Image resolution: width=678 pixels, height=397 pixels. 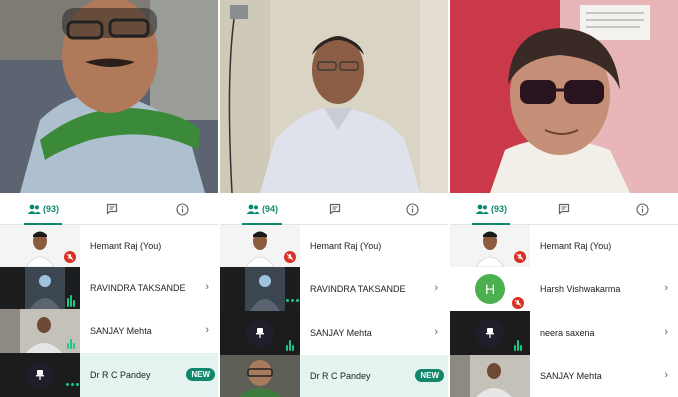 I want to click on participant-row: H Harsh Vishwakarma ›, so click(x=564, y=289).